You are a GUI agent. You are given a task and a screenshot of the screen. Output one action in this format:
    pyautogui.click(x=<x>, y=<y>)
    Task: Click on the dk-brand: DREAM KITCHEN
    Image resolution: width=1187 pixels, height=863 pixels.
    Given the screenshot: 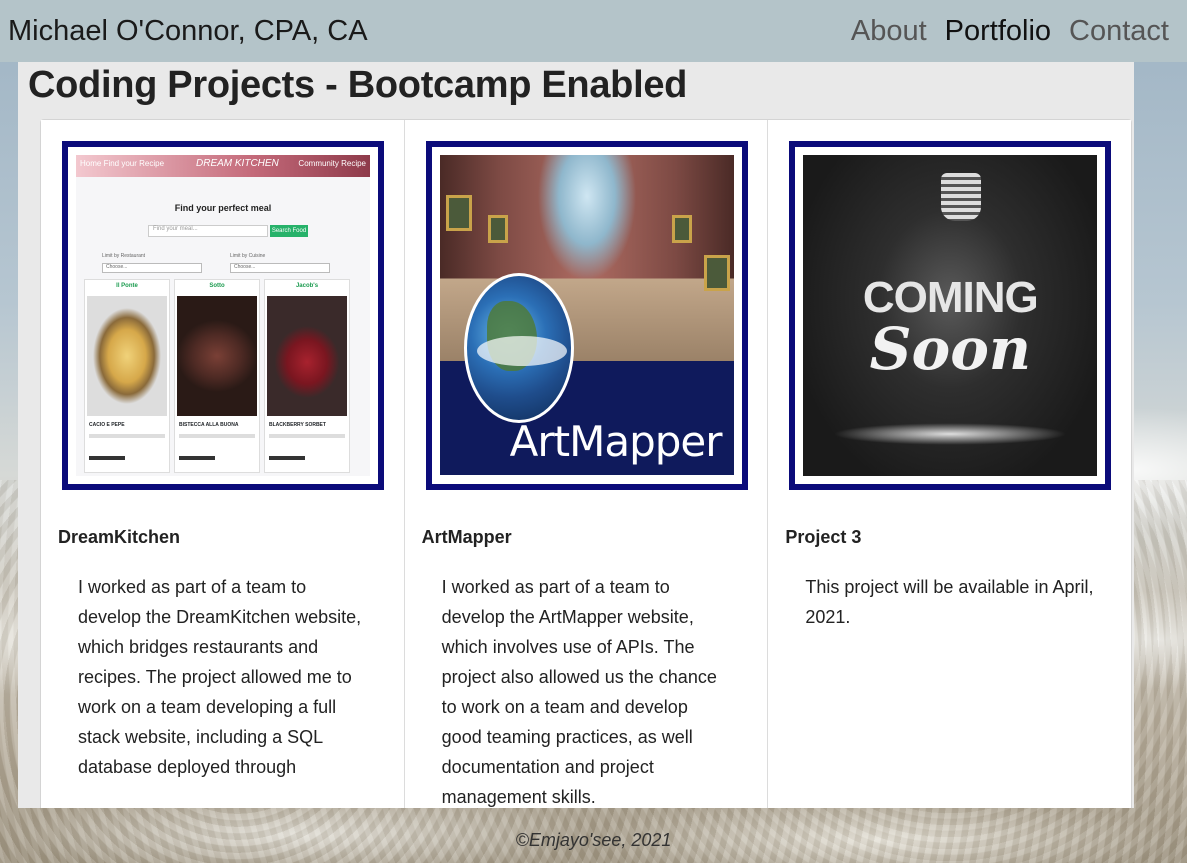 What is the action you would take?
    pyautogui.click(x=237, y=163)
    